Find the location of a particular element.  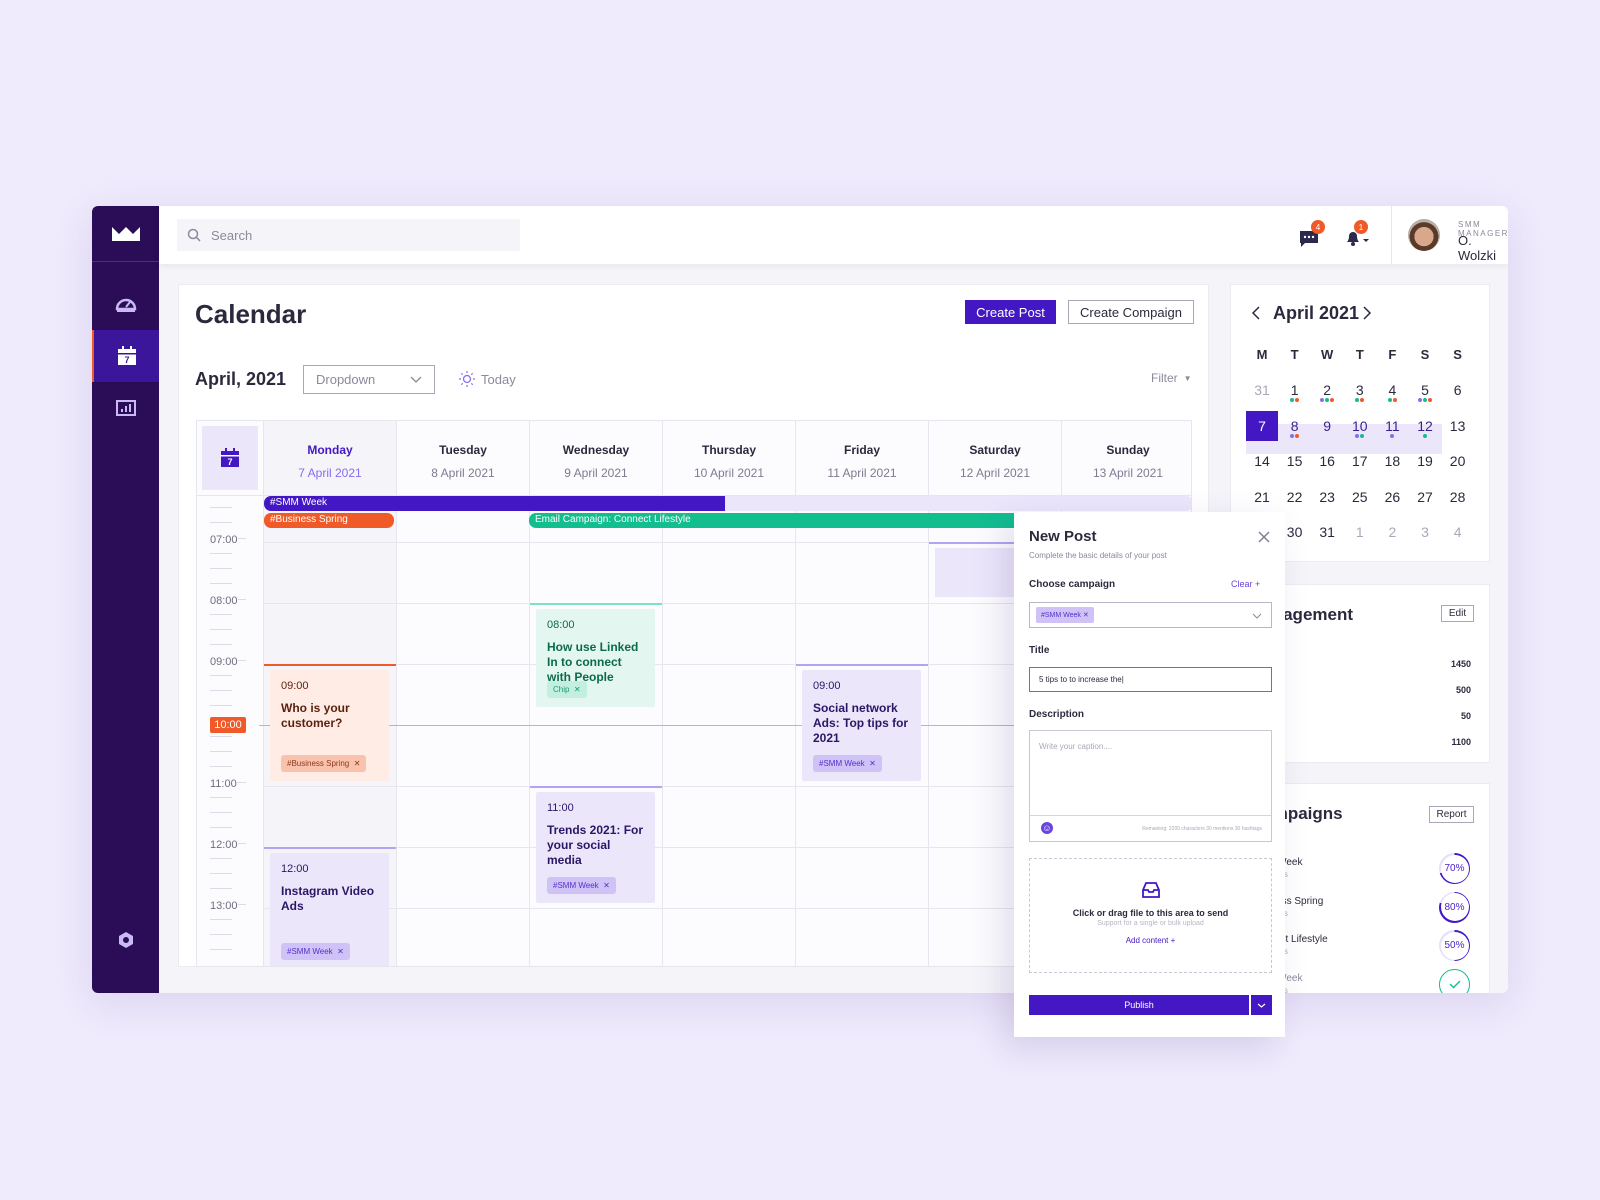

day-header-wednesday: Wednesday 9 April 2021 is located at coordinates (596, 458).